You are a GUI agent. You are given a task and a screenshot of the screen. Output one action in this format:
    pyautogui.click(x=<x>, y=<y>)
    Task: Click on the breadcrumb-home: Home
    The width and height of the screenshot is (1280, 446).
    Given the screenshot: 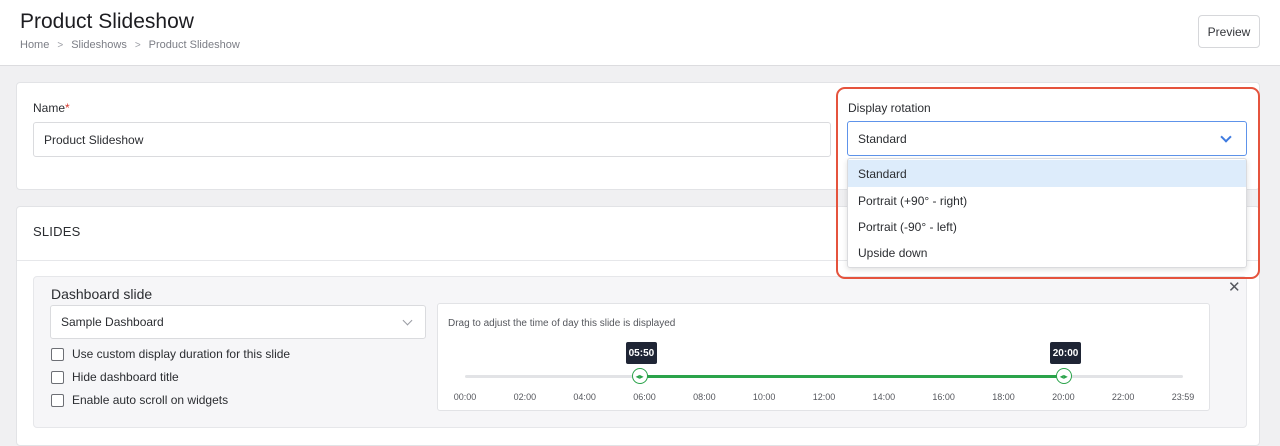 What is the action you would take?
    pyautogui.click(x=34, y=45)
    